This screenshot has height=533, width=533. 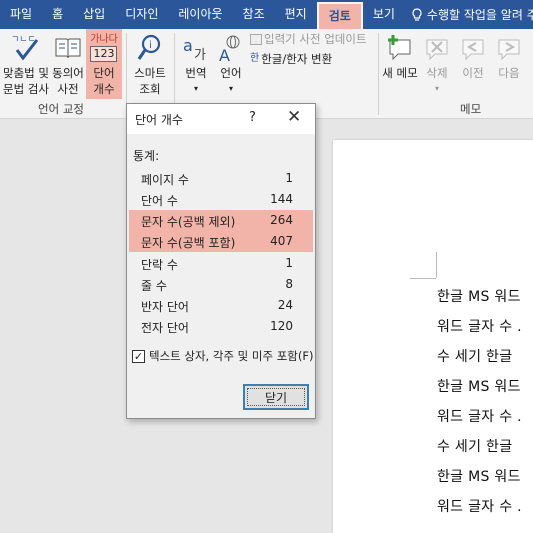 What do you see at coordinates (417, 14) in the screenshot?
I see `lightbulb-icon` at bounding box center [417, 14].